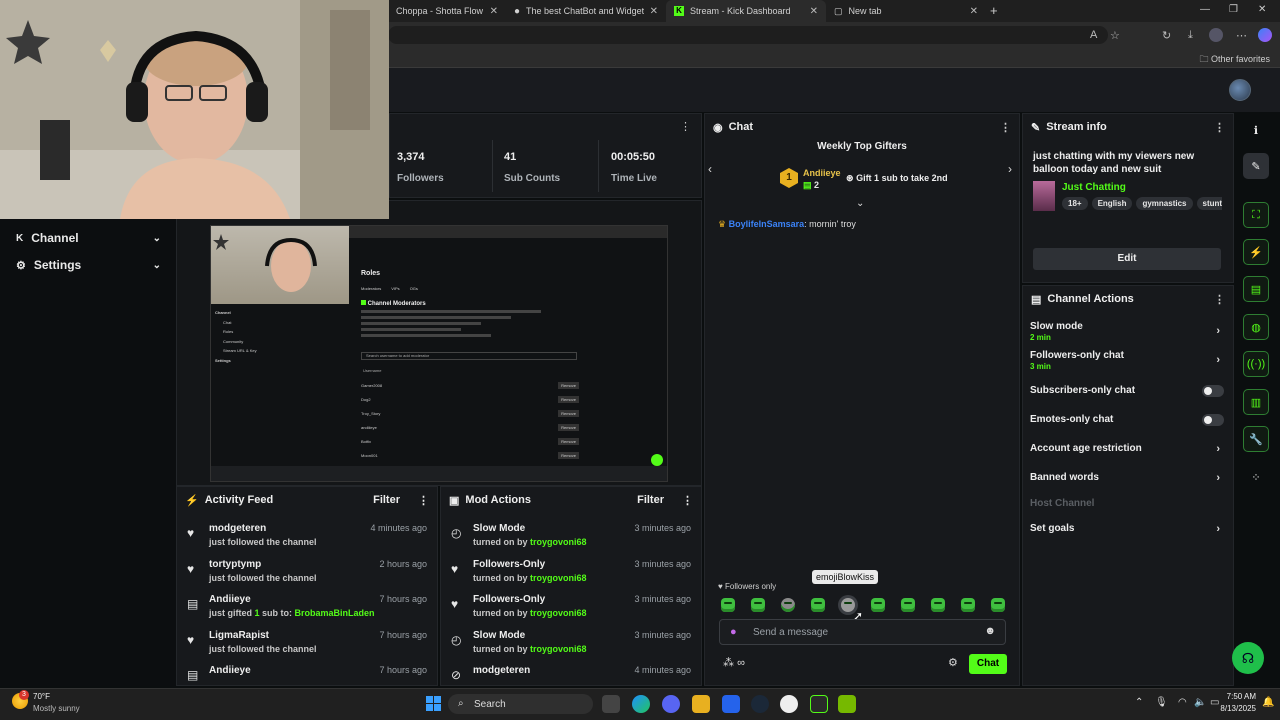 Image resolution: width=1280 pixels, height=720 pixels. I want to click on clock-time: 7:50 AM, so click(1241, 696).